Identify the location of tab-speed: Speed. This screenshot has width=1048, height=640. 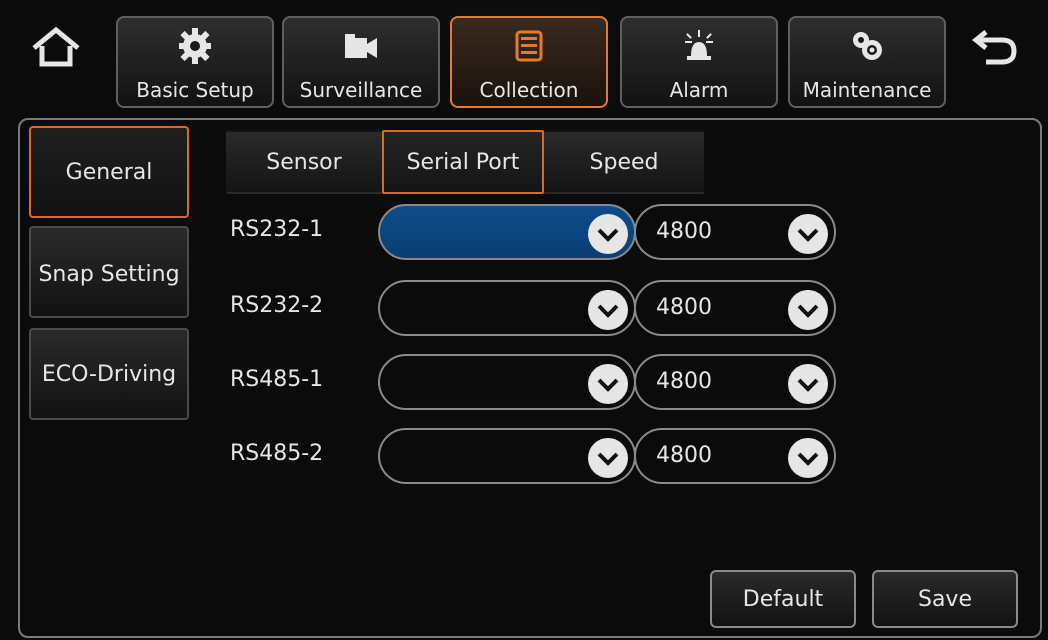
(624, 162).